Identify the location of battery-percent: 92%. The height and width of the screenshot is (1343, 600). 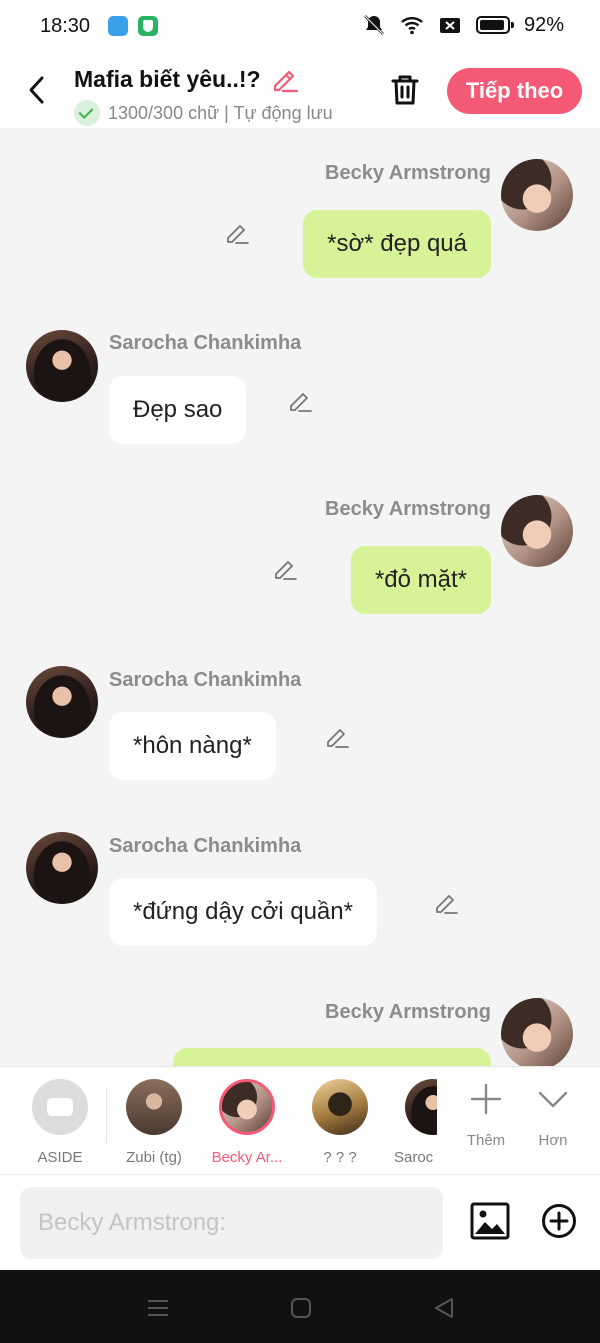
(543, 24).